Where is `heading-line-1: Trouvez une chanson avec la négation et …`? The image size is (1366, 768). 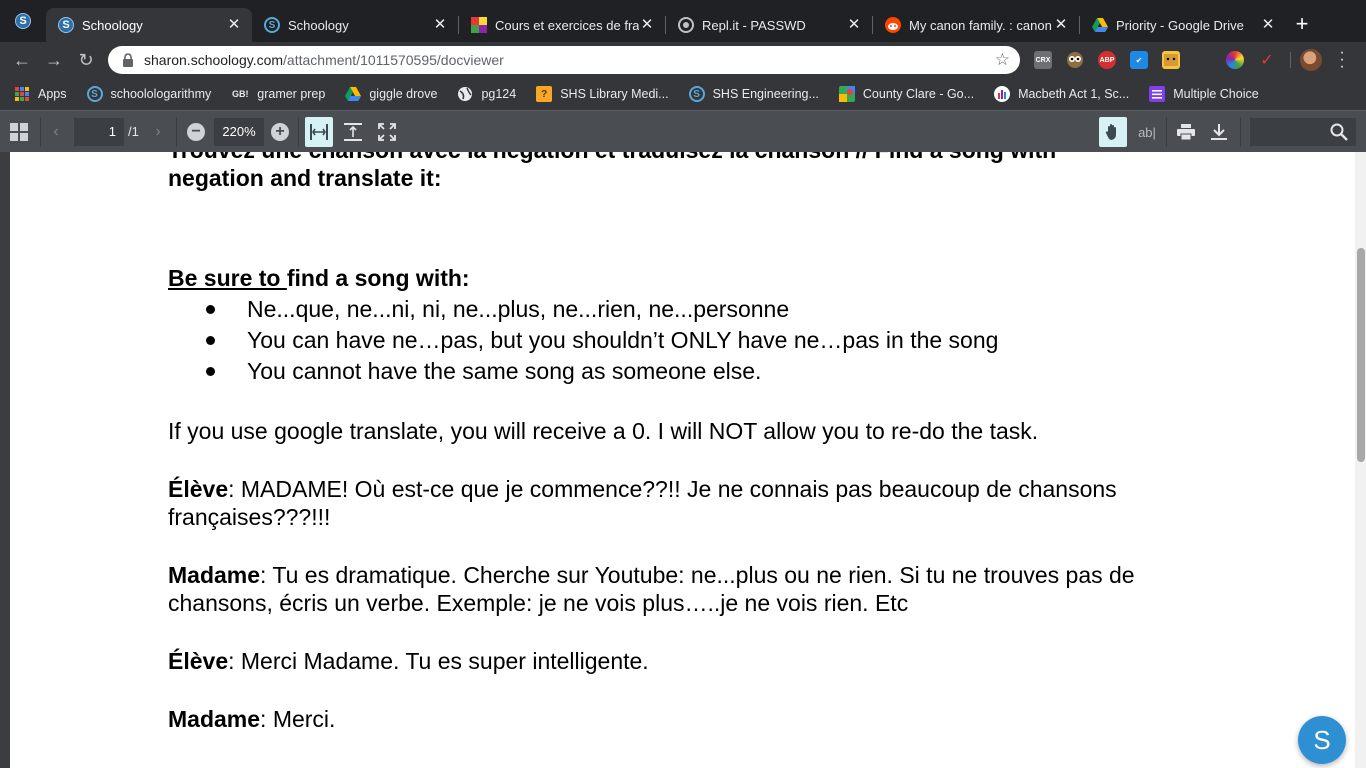
heading-line-1: Trouvez une chanson avec la négation et … is located at coordinates (683, 158).